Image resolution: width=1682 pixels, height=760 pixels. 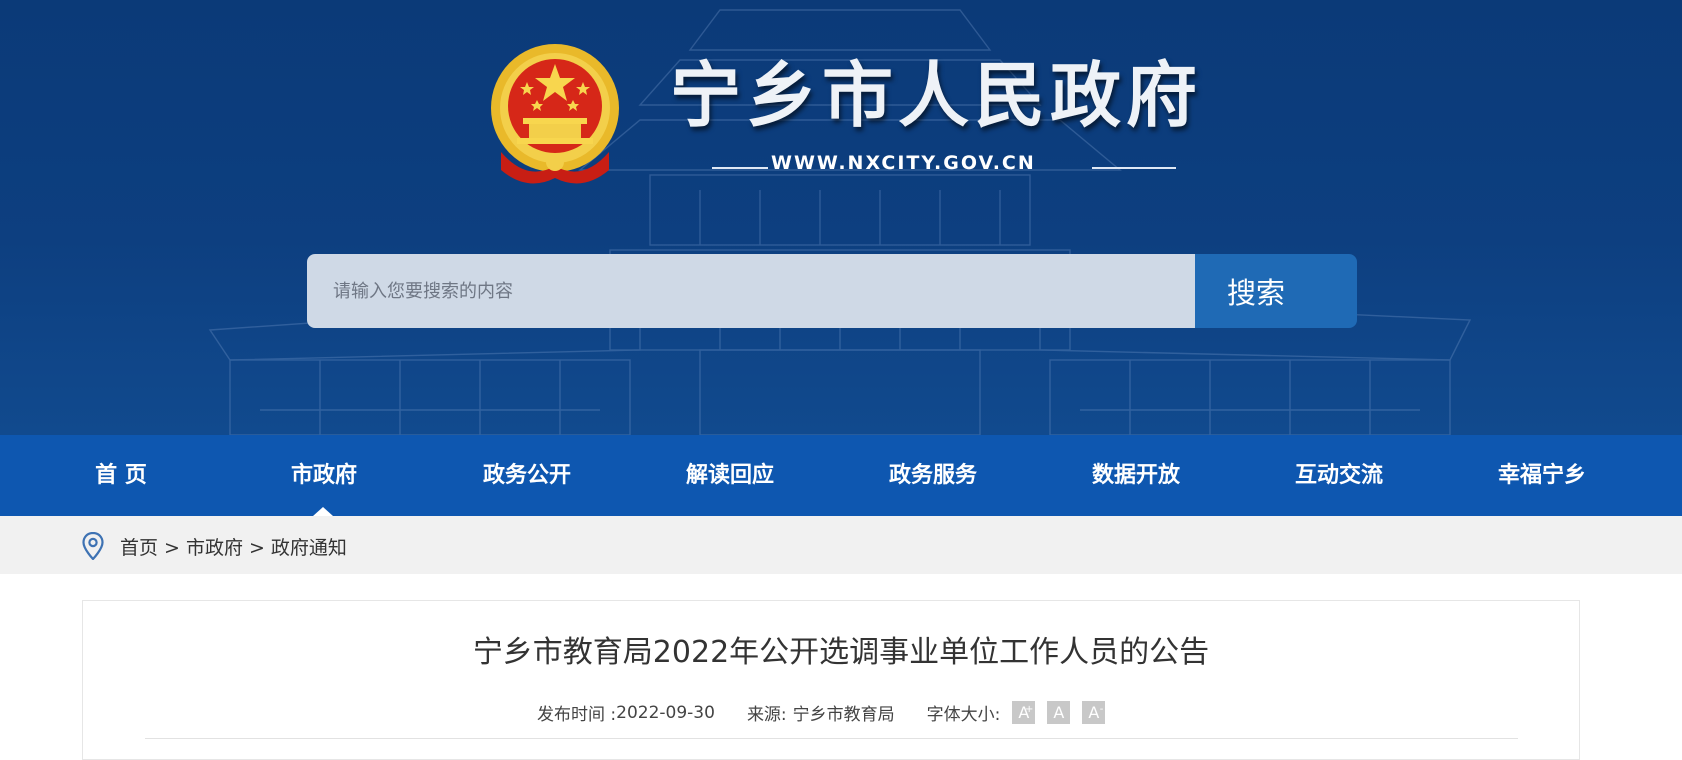 I want to click on search-bar: 搜索, so click(x=832, y=291).